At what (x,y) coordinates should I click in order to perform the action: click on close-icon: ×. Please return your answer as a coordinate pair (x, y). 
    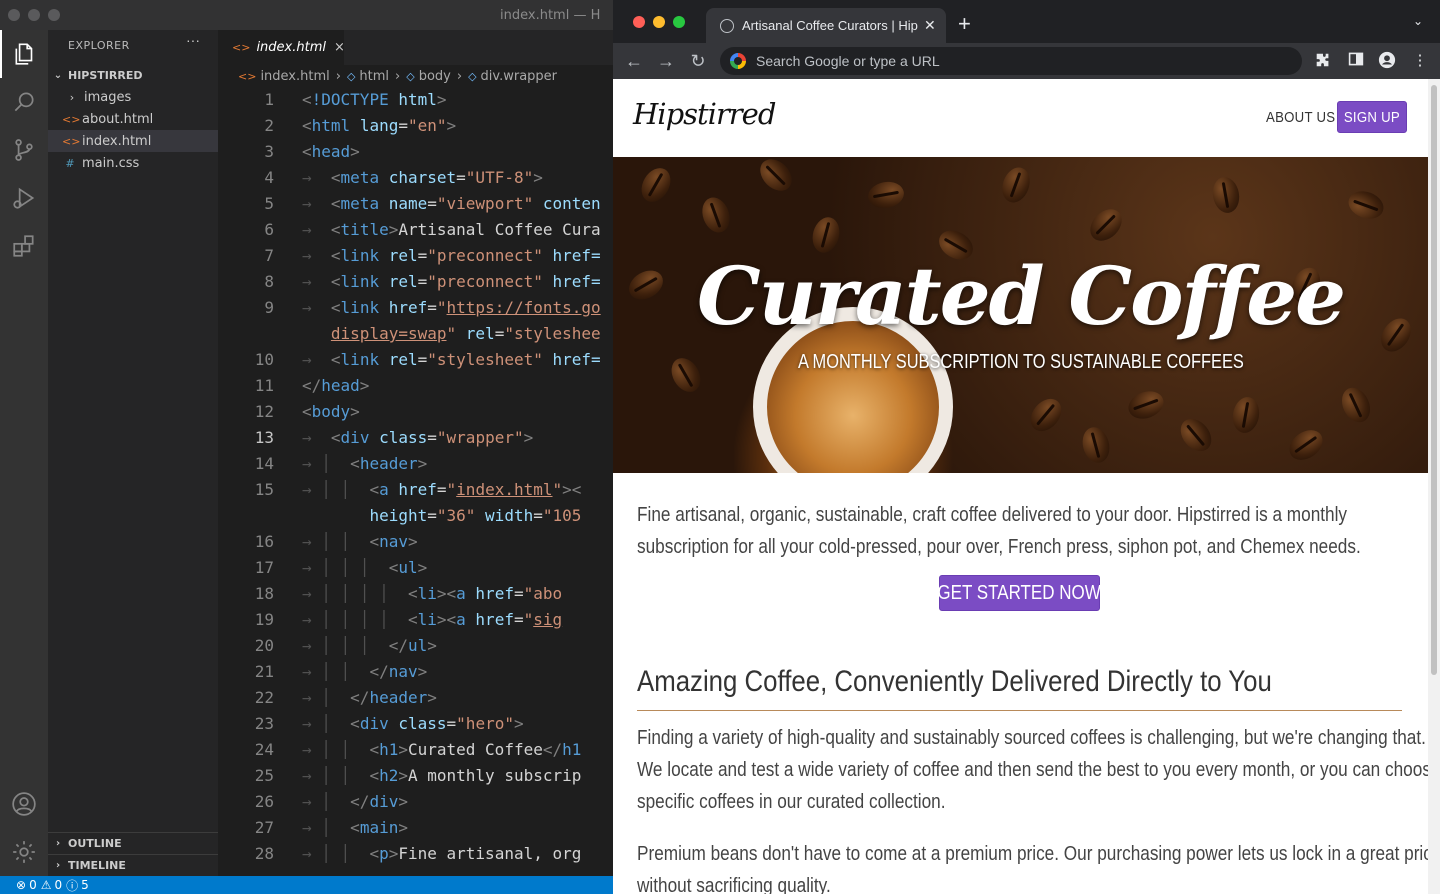
    Looking at the image, I should click on (339, 47).